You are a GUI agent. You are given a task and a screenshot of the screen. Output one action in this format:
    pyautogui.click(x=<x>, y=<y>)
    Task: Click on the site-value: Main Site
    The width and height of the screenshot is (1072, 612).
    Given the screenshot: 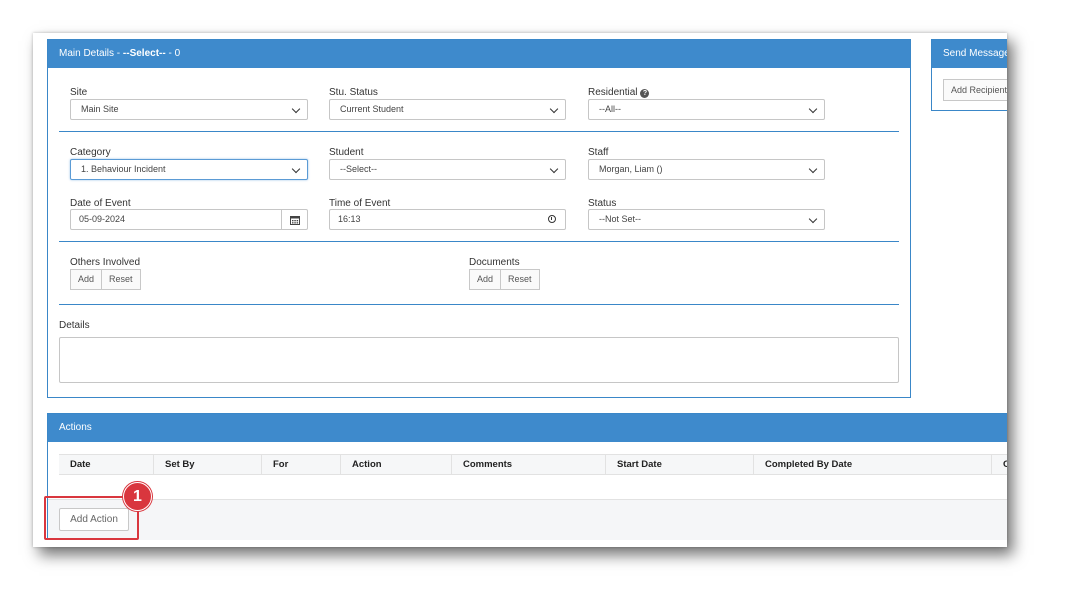 What is the action you would take?
    pyautogui.click(x=100, y=109)
    